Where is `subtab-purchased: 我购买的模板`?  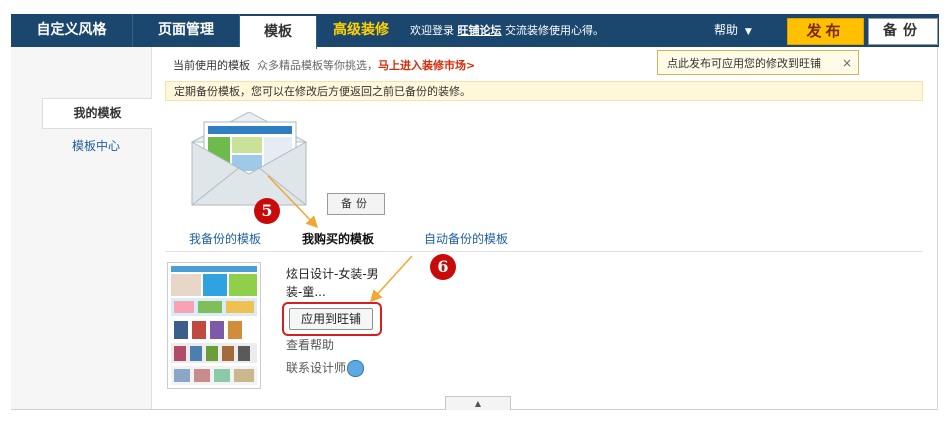 subtab-purchased: 我购买的模板 is located at coordinates (338, 238).